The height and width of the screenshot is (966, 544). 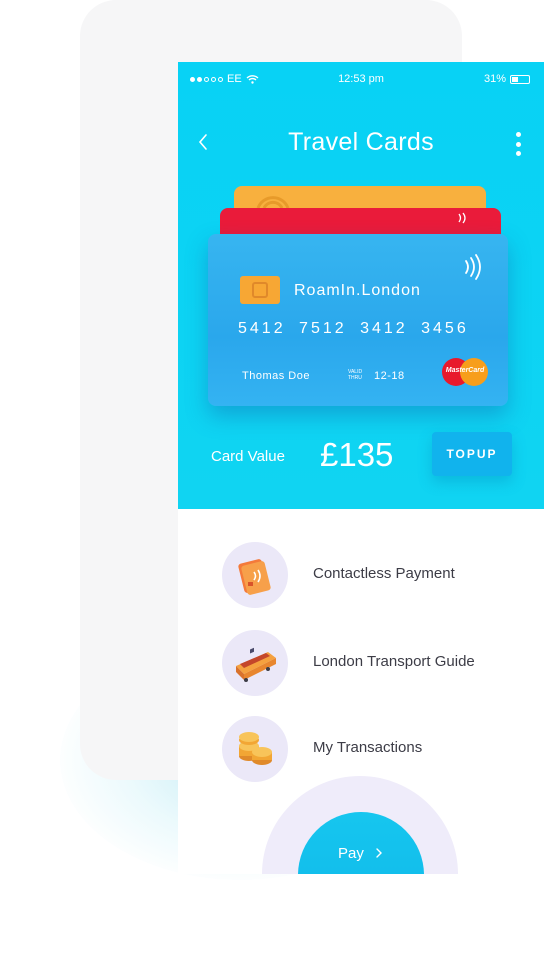 What do you see at coordinates (379, 853) in the screenshot?
I see `chevron-right-icon` at bounding box center [379, 853].